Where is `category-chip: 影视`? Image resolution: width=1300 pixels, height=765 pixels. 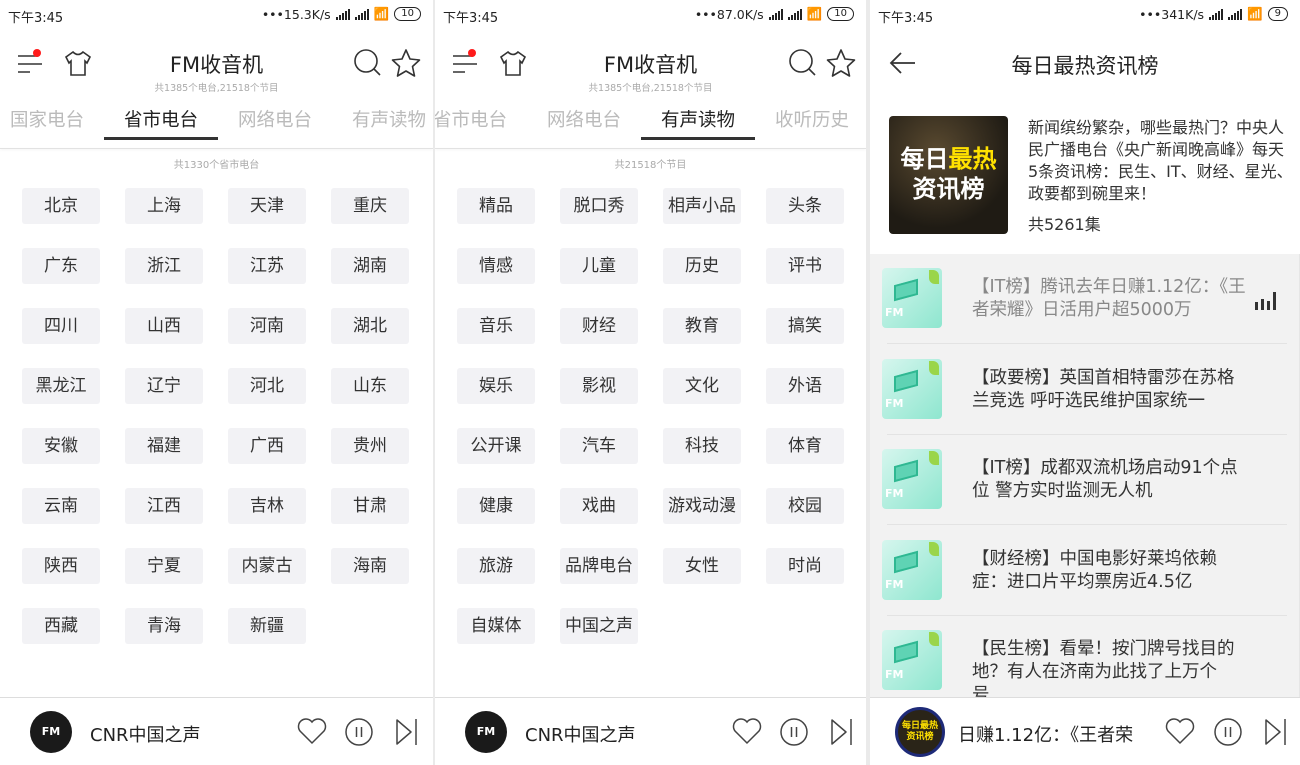
category-chip: 影视 is located at coordinates (599, 386).